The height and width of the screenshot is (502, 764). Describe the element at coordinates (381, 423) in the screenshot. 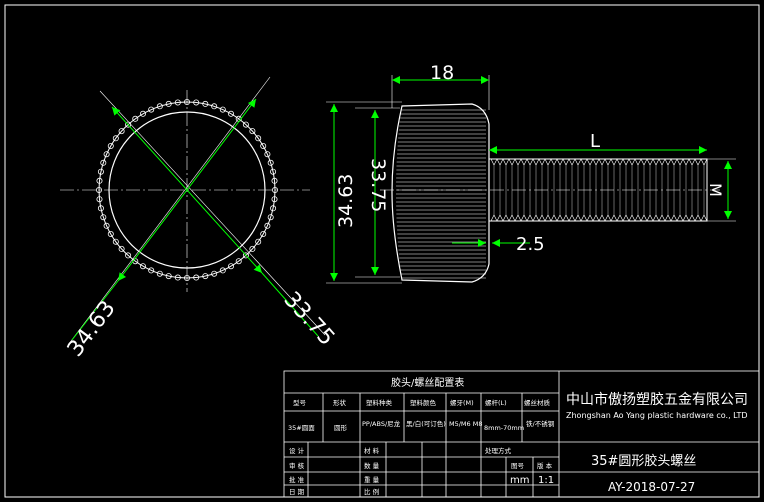

I see `row-plastic-type: PP/ABS/尼龙` at that location.